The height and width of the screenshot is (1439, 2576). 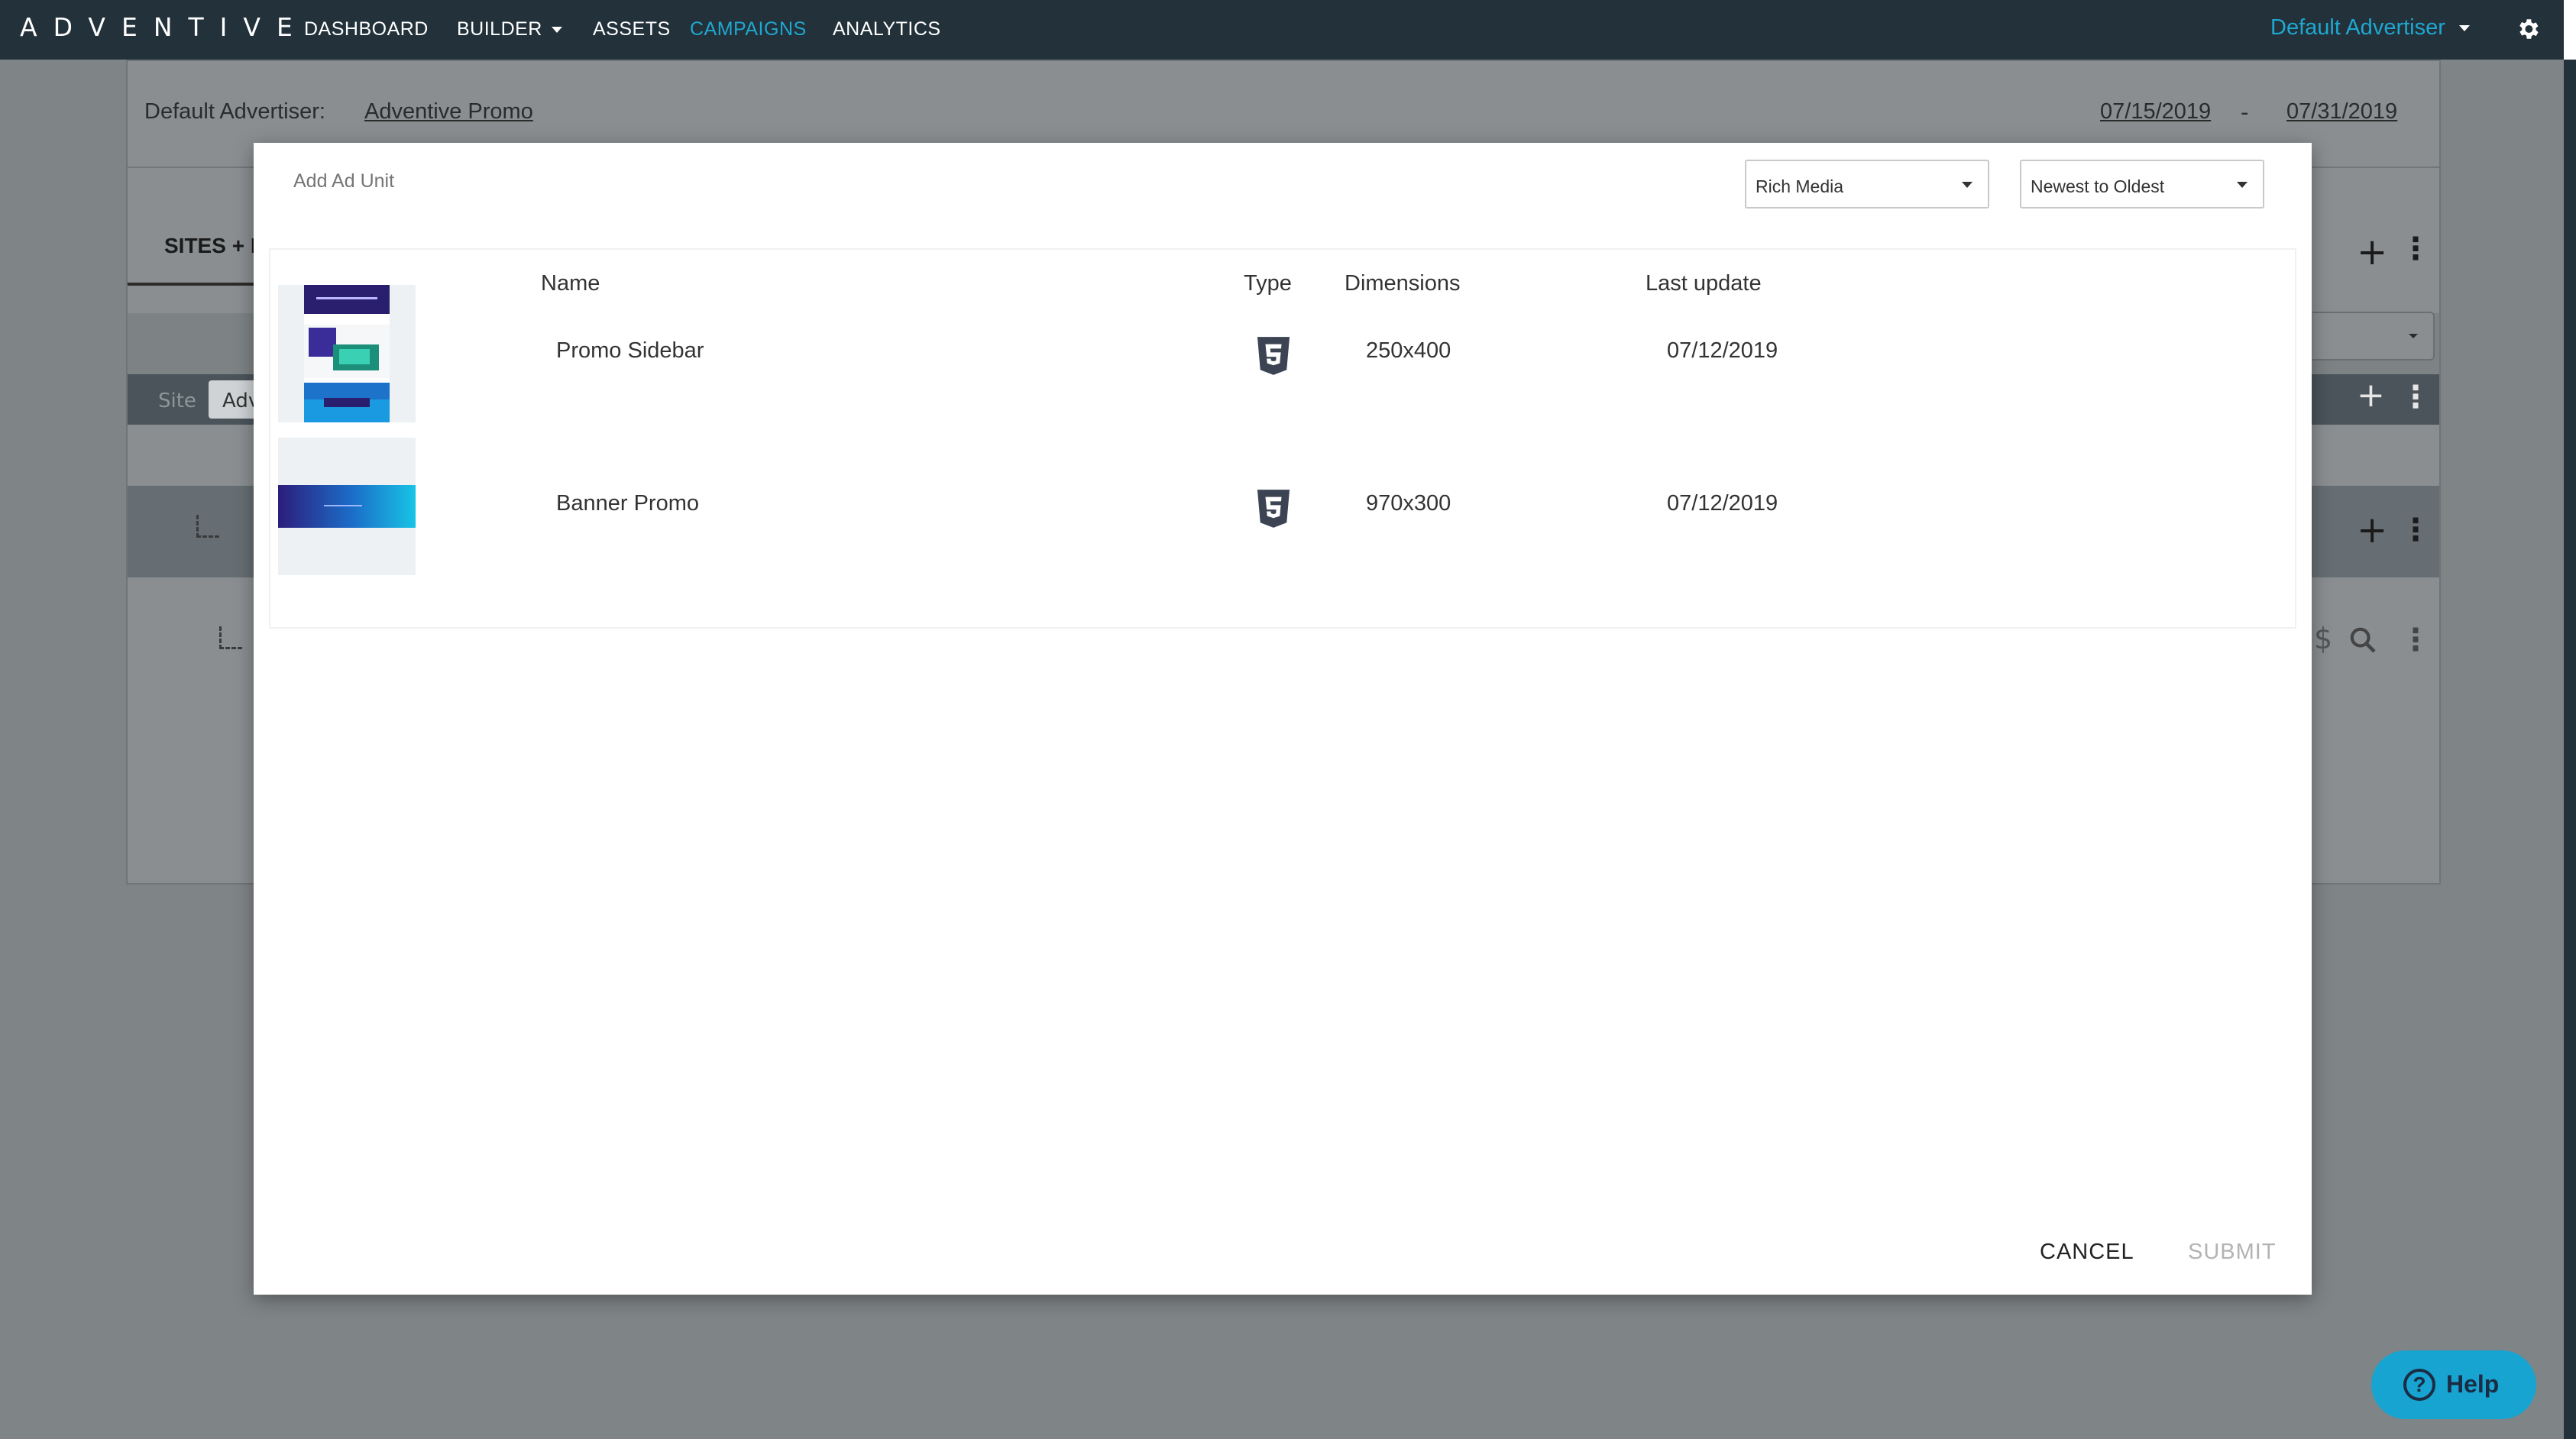 What do you see at coordinates (234, 111) in the screenshot?
I see `advertiser-label: Default Advertiser:` at bounding box center [234, 111].